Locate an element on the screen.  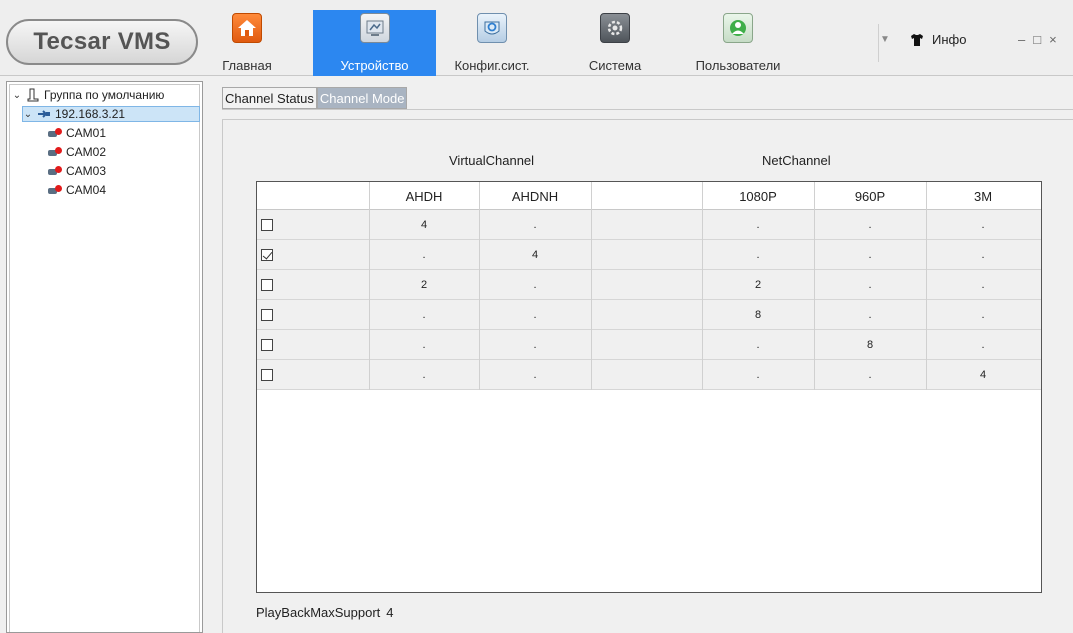
nav-device: Устройство is located at coordinates (374, 43).